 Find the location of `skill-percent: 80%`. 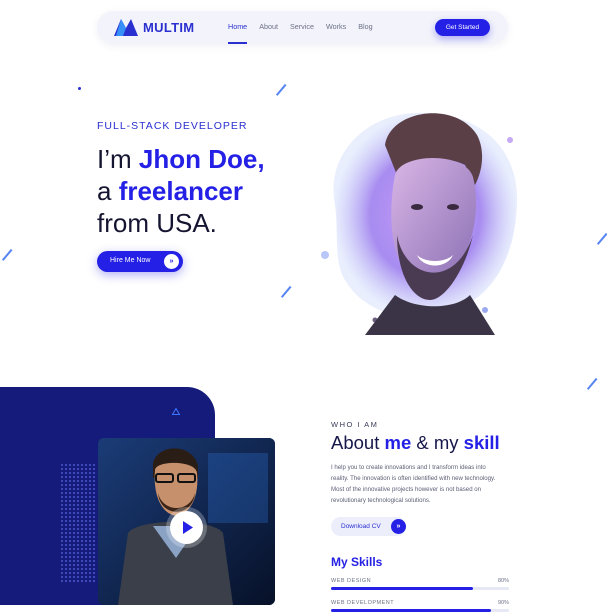

skill-percent: 80% is located at coordinates (503, 581).